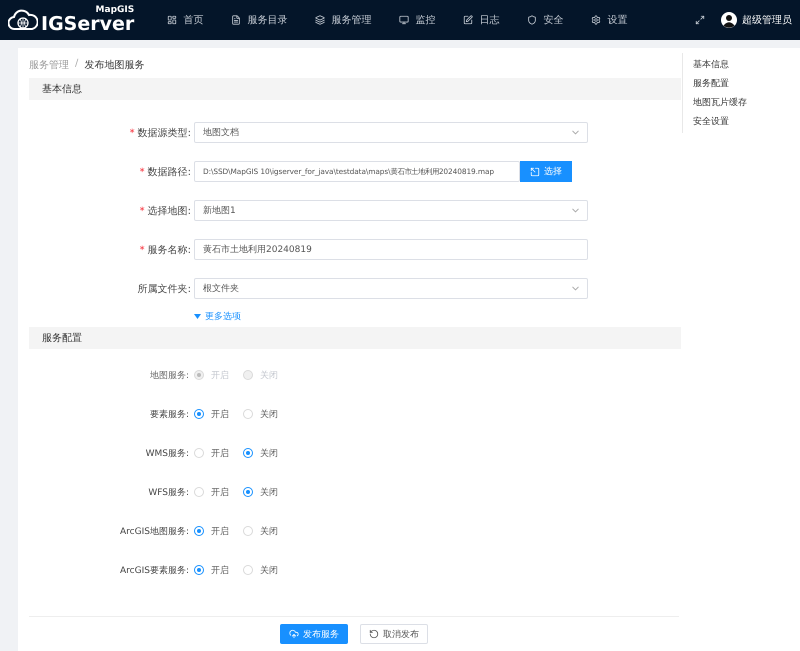 Image resolution: width=800 pixels, height=651 pixels. I want to click on field-label: * 数据路径:, so click(165, 172).